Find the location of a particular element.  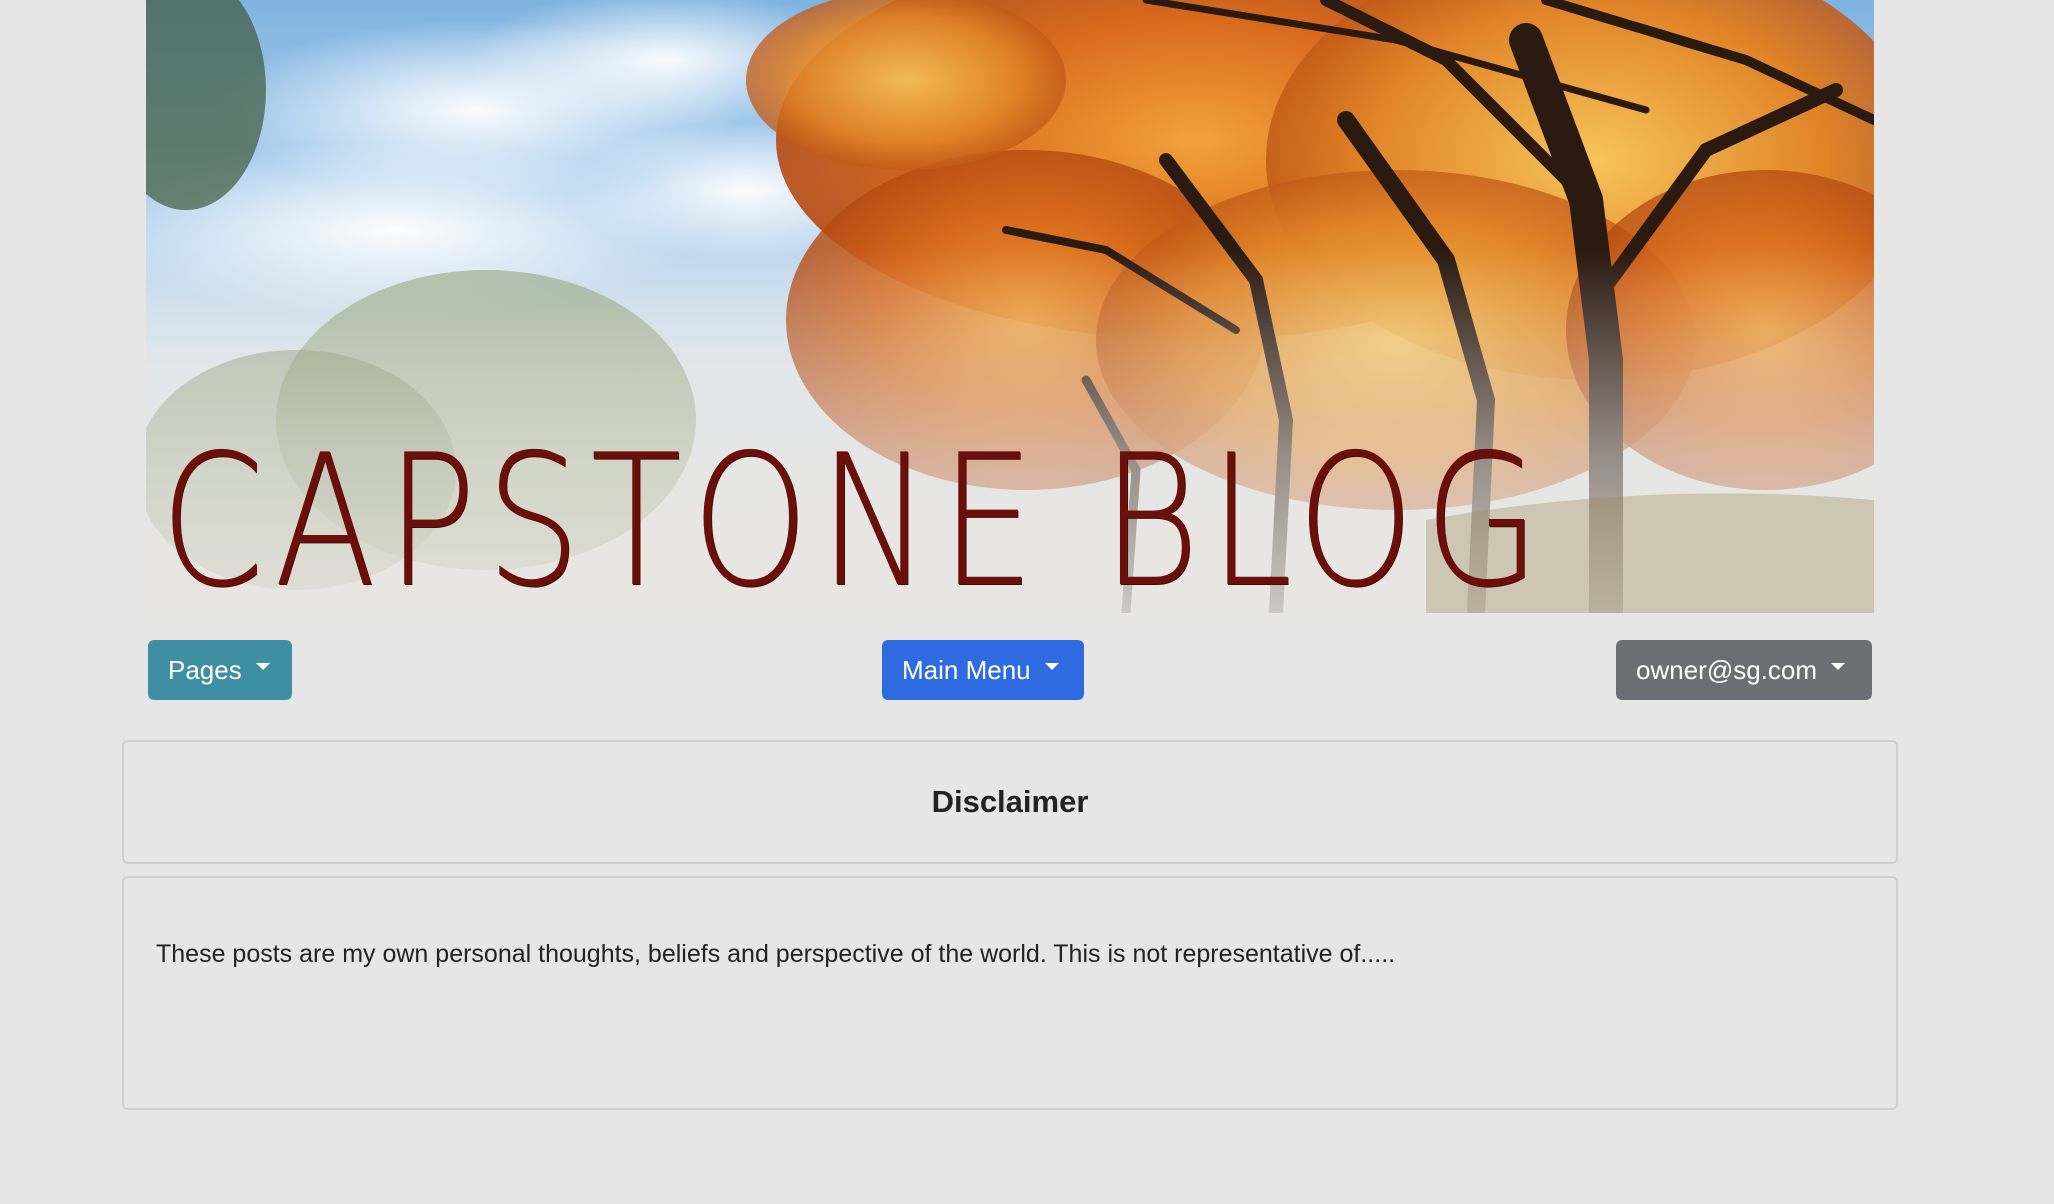

user-email-label: owner@sg.com is located at coordinates (1727, 669).